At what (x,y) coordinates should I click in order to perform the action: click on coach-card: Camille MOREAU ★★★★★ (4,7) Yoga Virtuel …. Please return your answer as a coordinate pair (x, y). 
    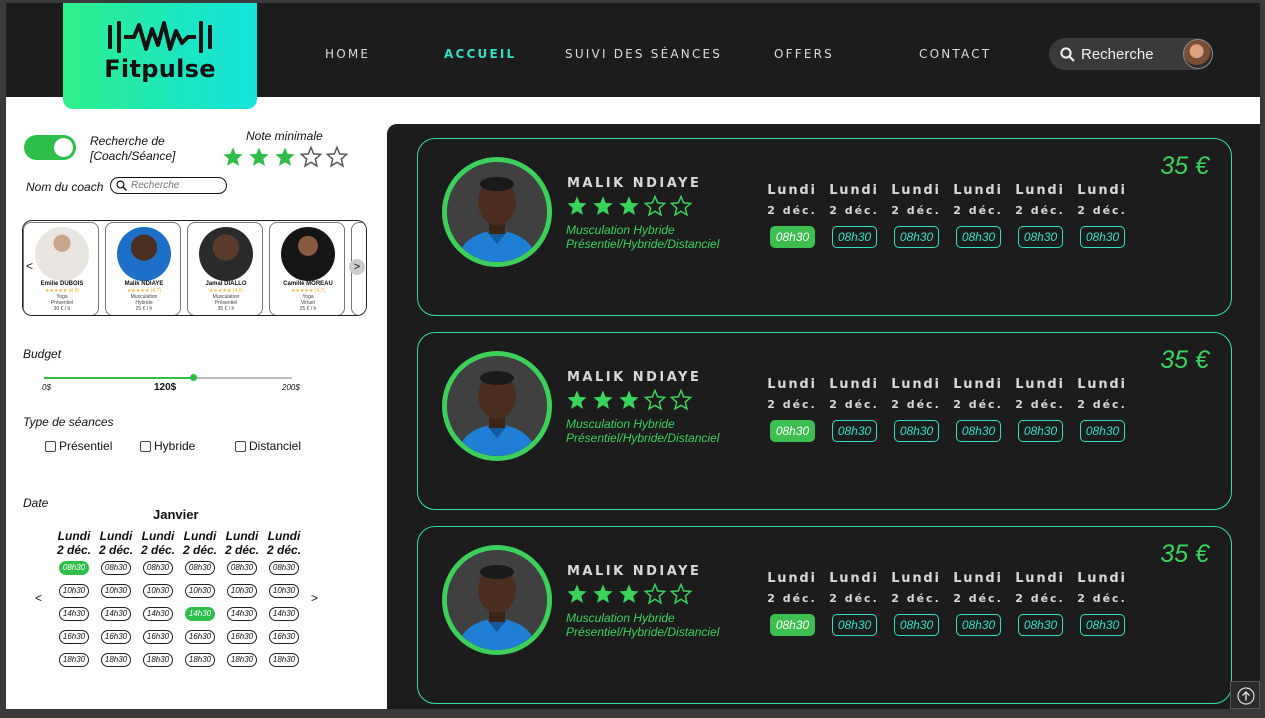
    Looking at the image, I should click on (307, 268).